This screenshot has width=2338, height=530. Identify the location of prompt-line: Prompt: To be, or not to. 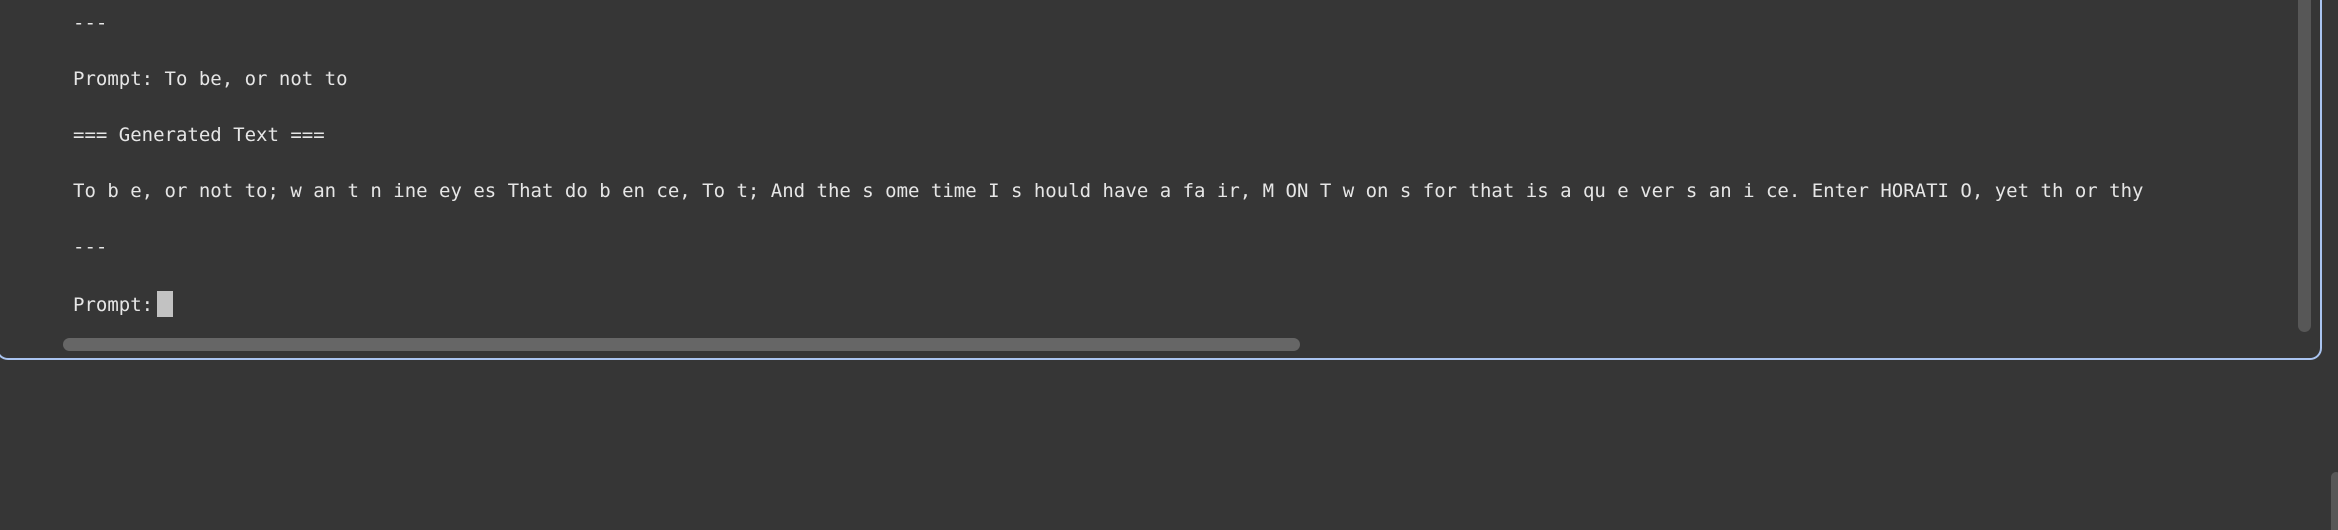
(210, 79).